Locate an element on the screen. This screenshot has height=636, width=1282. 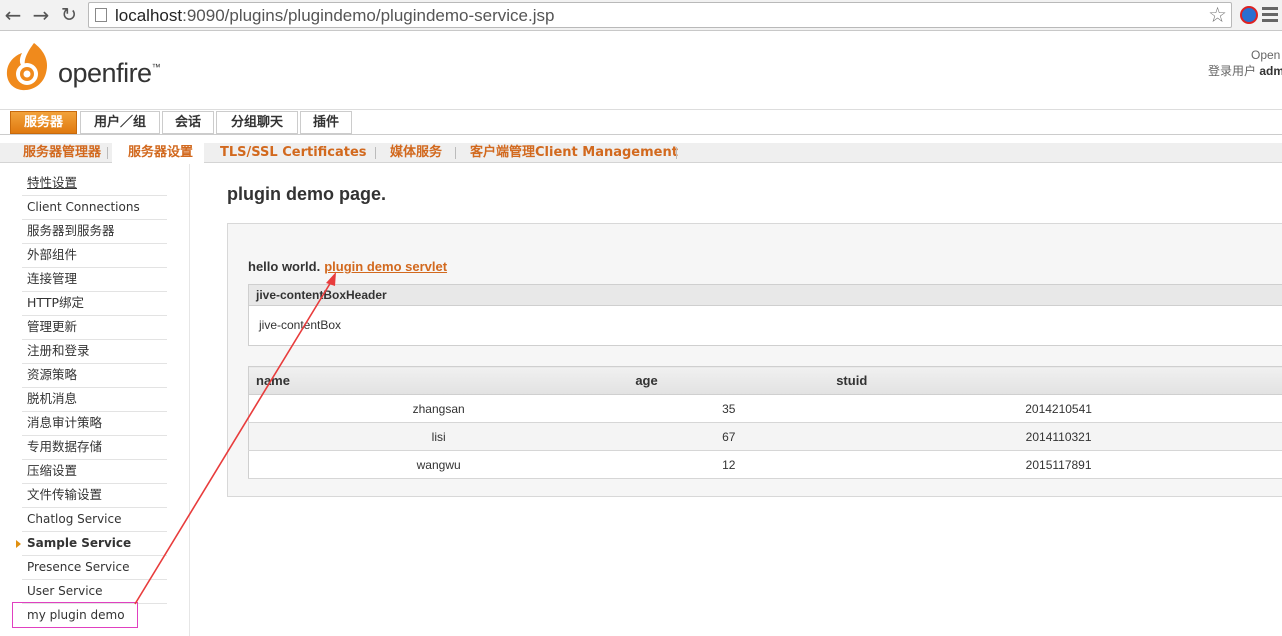
cell-name: zhangsan is located at coordinates (438, 408).